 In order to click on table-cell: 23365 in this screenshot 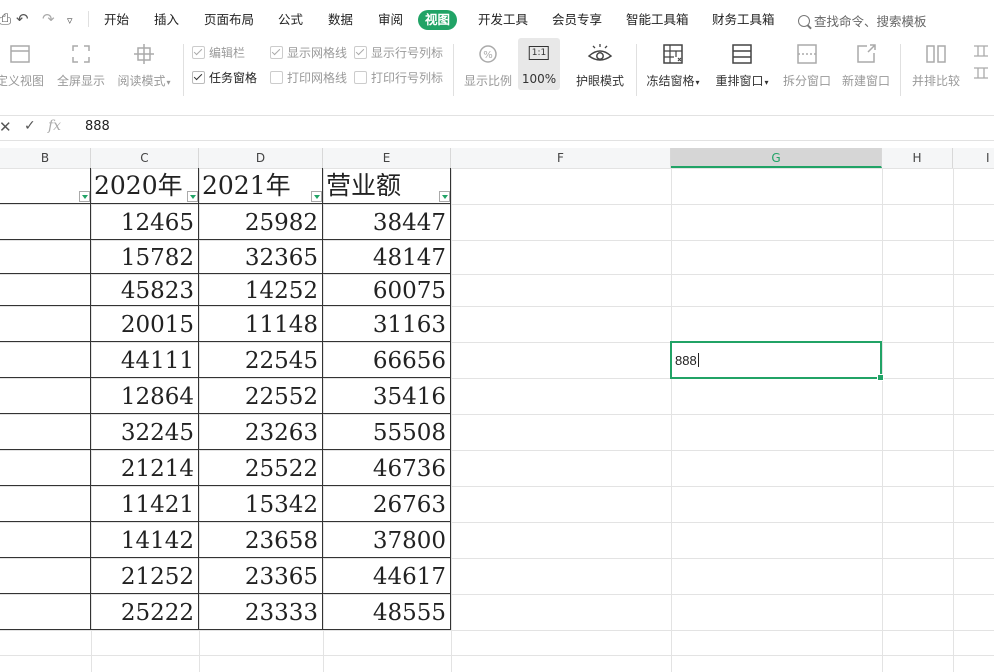, I will do `click(261, 578)`.